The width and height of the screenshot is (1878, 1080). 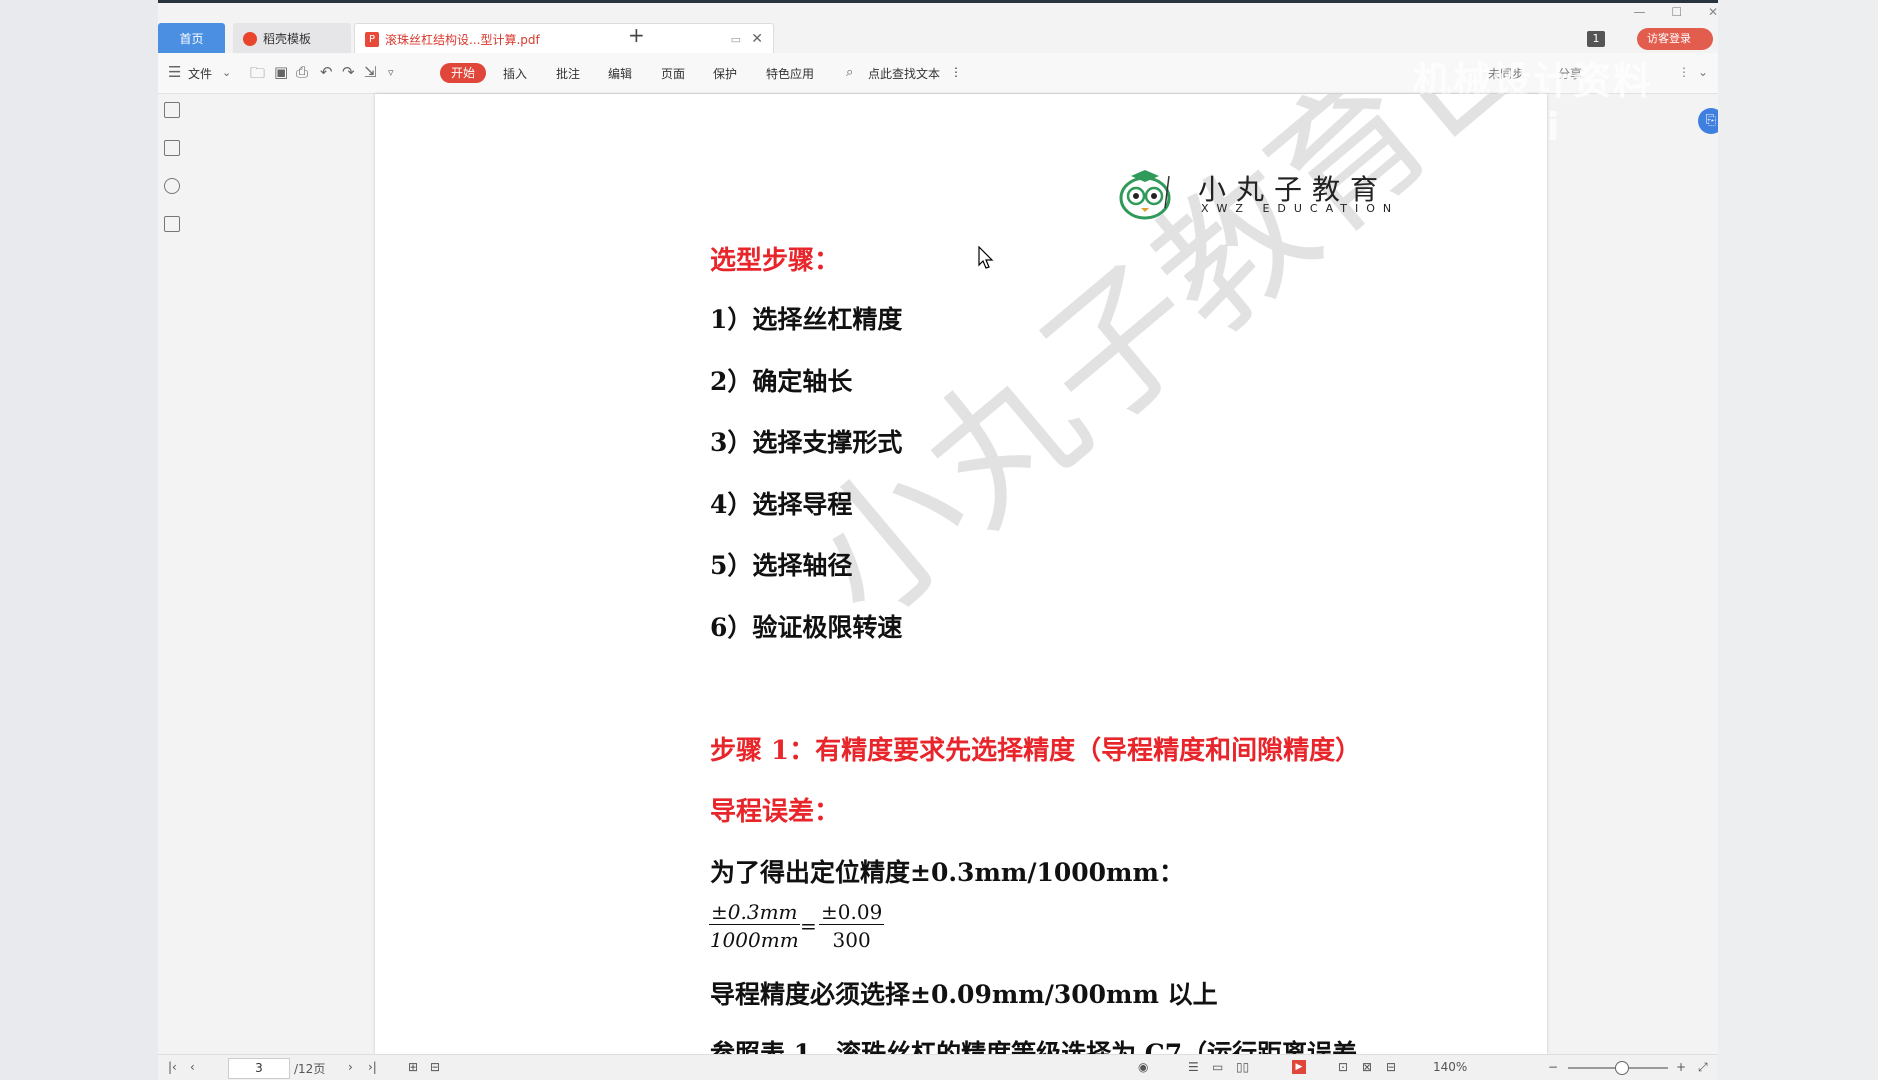 What do you see at coordinates (781, 381) in the screenshot?
I see `step-item: 2）确定轴长` at bounding box center [781, 381].